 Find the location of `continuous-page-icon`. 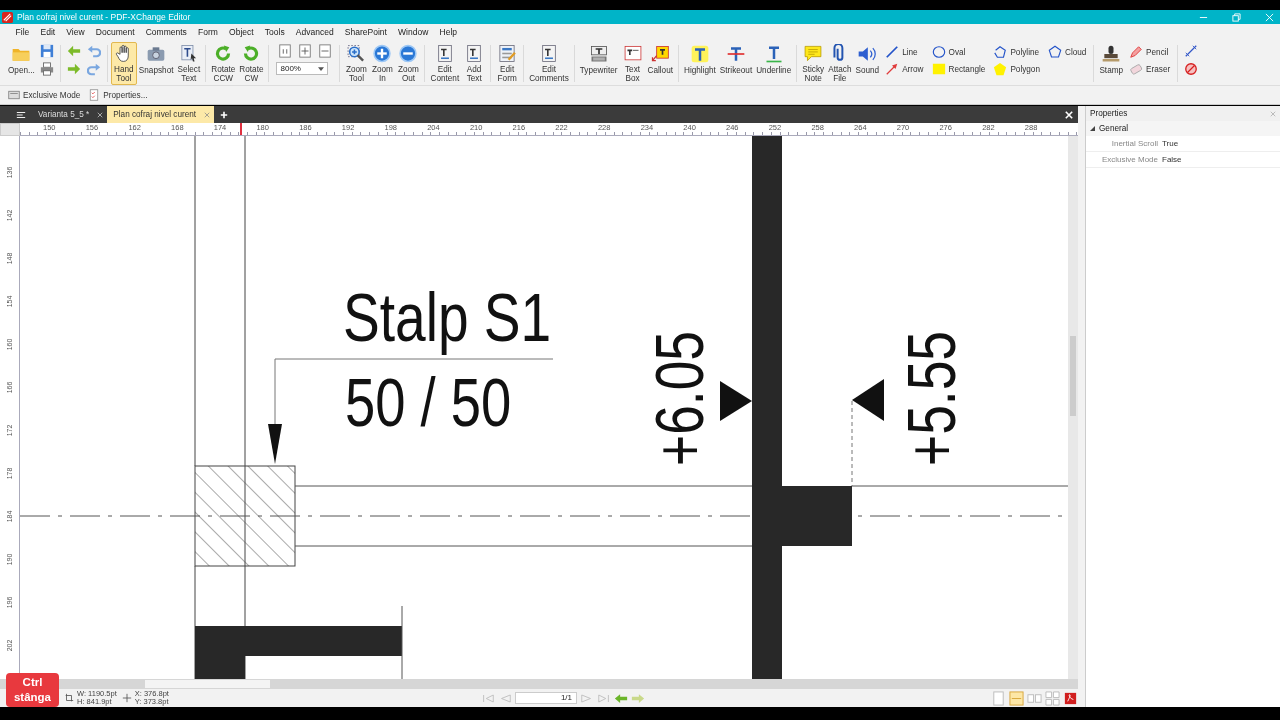

continuous-page-icon is located at coordinates (1016, 698).